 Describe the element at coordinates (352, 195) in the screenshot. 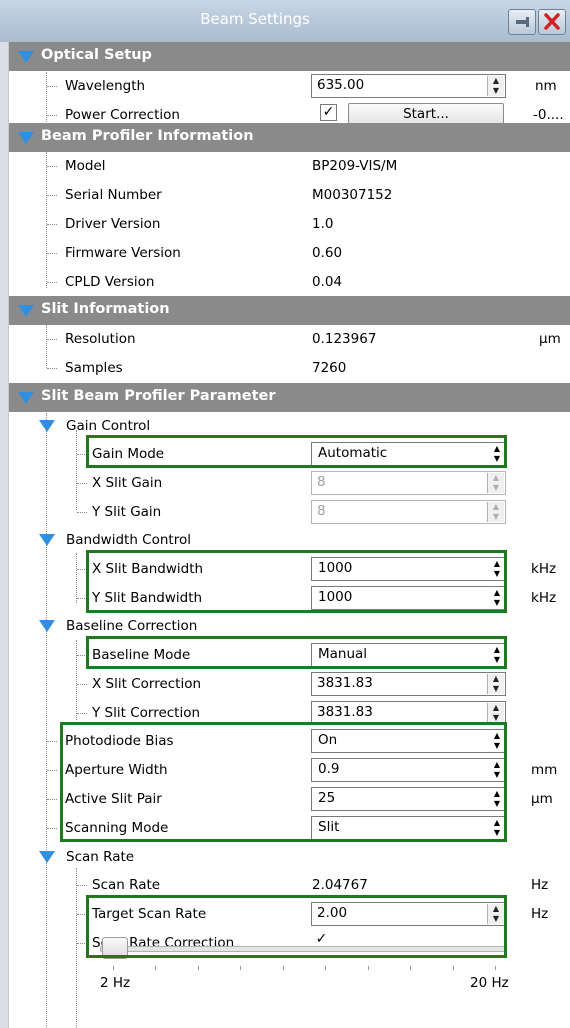

I see `property-value: M00307152` at that location.